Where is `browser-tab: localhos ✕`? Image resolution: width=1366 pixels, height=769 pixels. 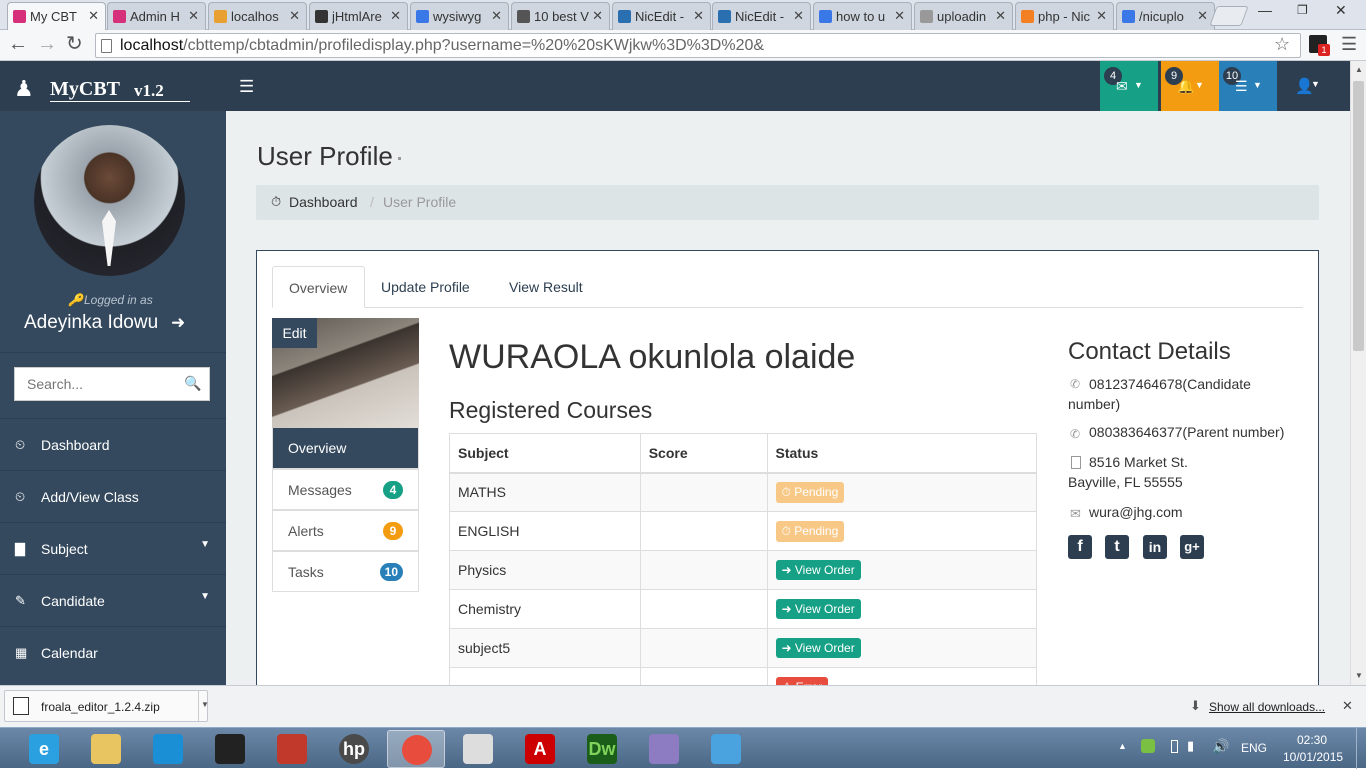 browser-tab: localhos ✕ is located at coordinates (257, 16).